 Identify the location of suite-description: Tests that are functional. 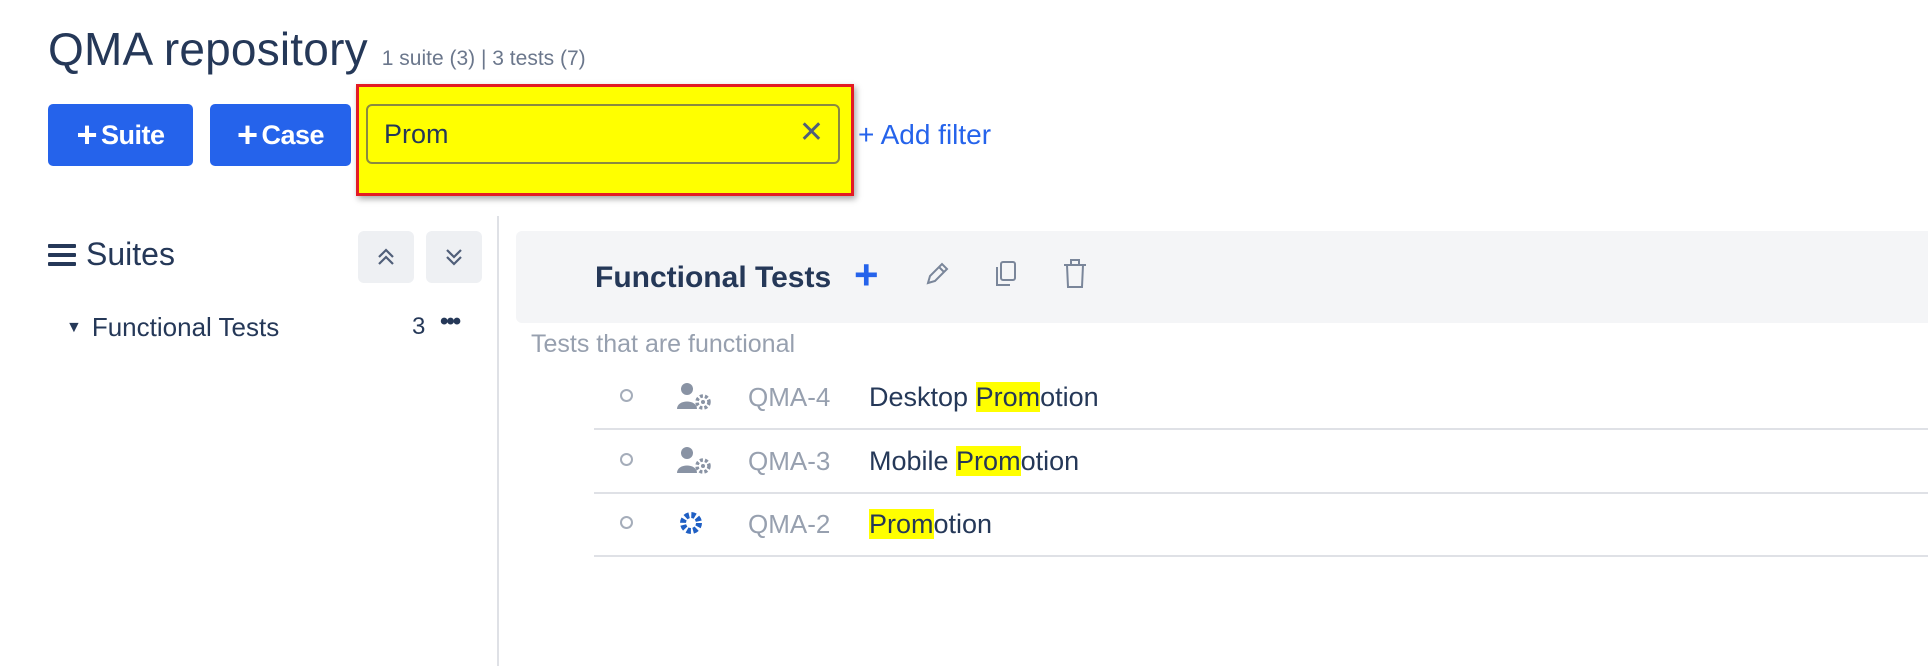
(663, 344).